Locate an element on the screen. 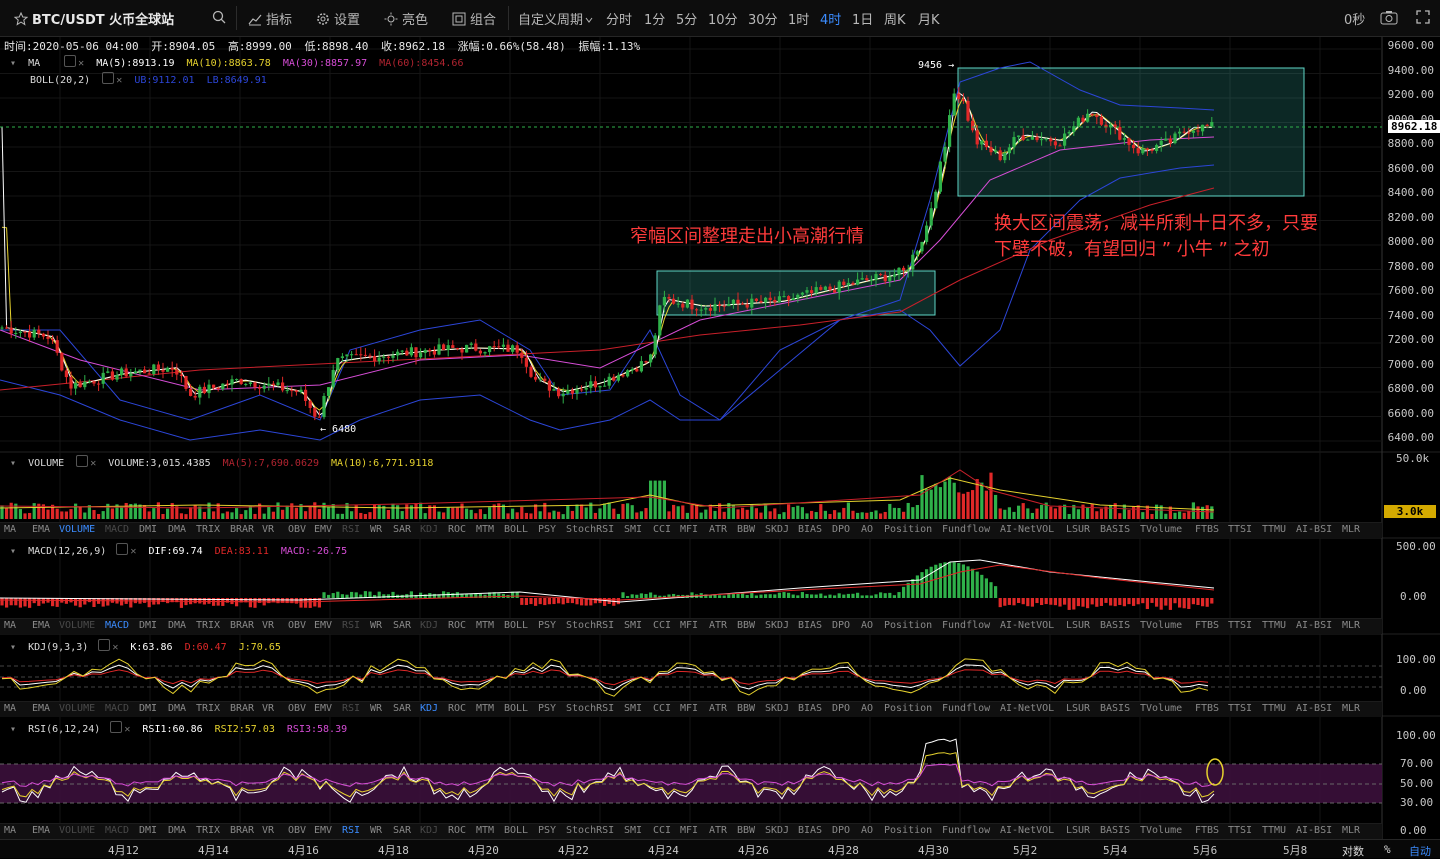 Image resolution: width=1440 pixels, height=859 pixels. symbol-selector: BTC/USDT 火币全球站 is located at coordinates (94, 18).